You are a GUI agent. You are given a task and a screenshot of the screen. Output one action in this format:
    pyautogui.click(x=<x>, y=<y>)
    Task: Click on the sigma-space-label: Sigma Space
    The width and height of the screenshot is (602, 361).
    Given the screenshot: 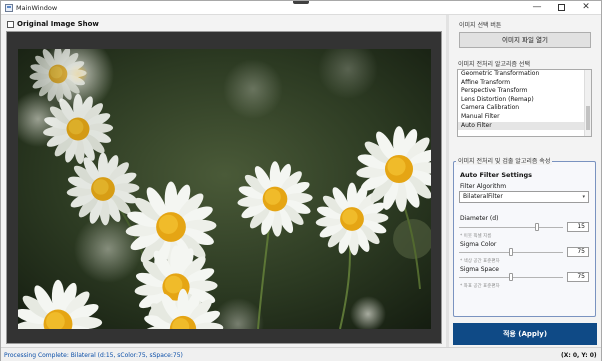 What is the action you would take?
    pyautogui.click(x=479, y=269)
    